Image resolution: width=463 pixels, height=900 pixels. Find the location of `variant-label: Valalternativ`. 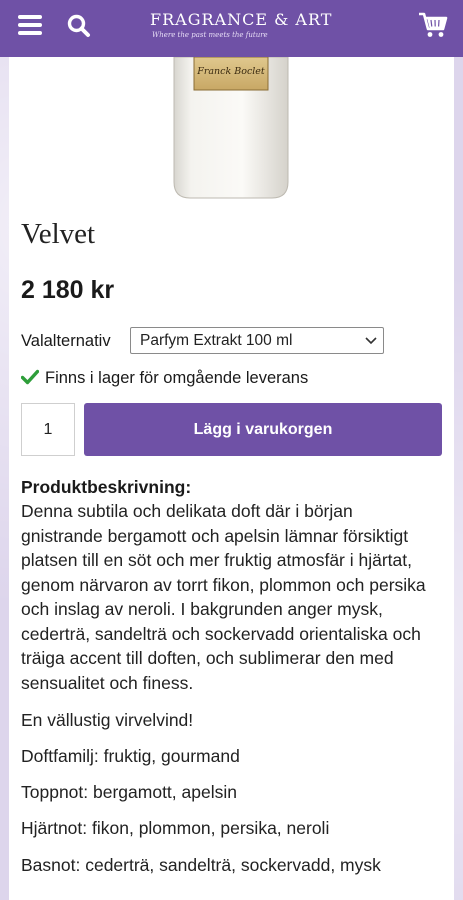

variant-label: Valalternativ is located at coordinates (66, 341).